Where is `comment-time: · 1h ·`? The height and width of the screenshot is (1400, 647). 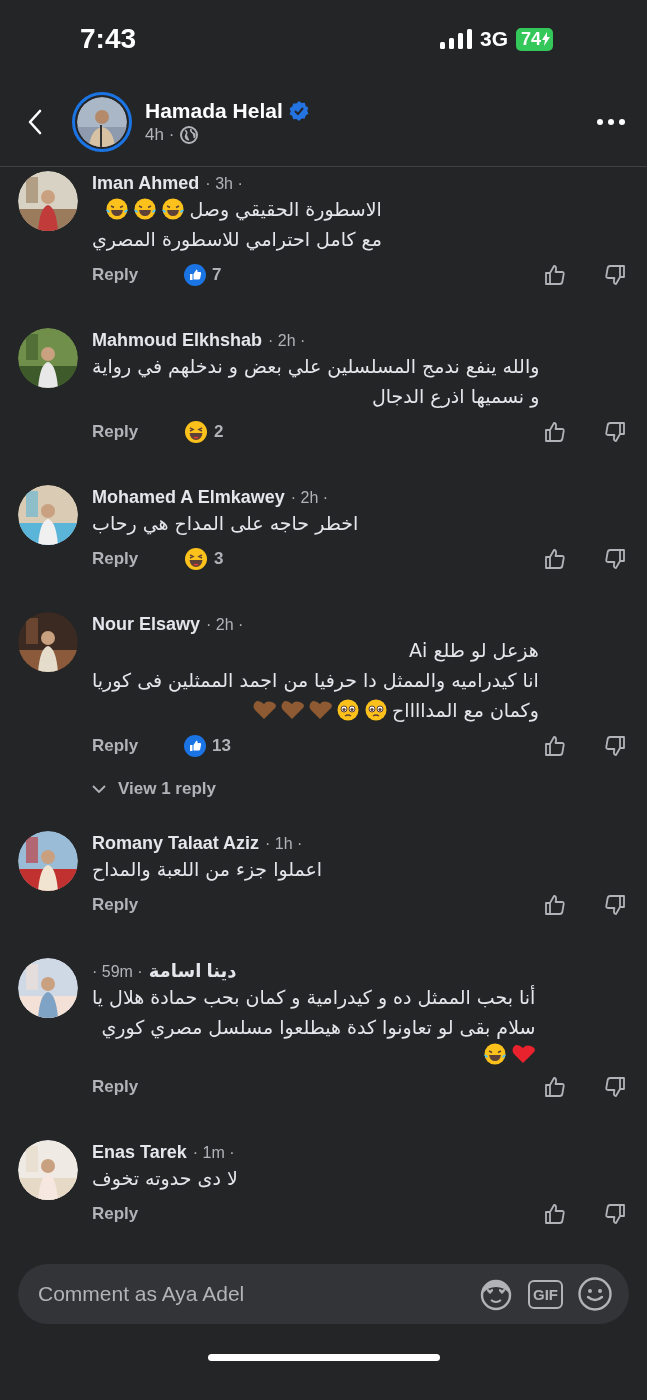 comment-time: · 1h · is located at coordinates (284, 844).